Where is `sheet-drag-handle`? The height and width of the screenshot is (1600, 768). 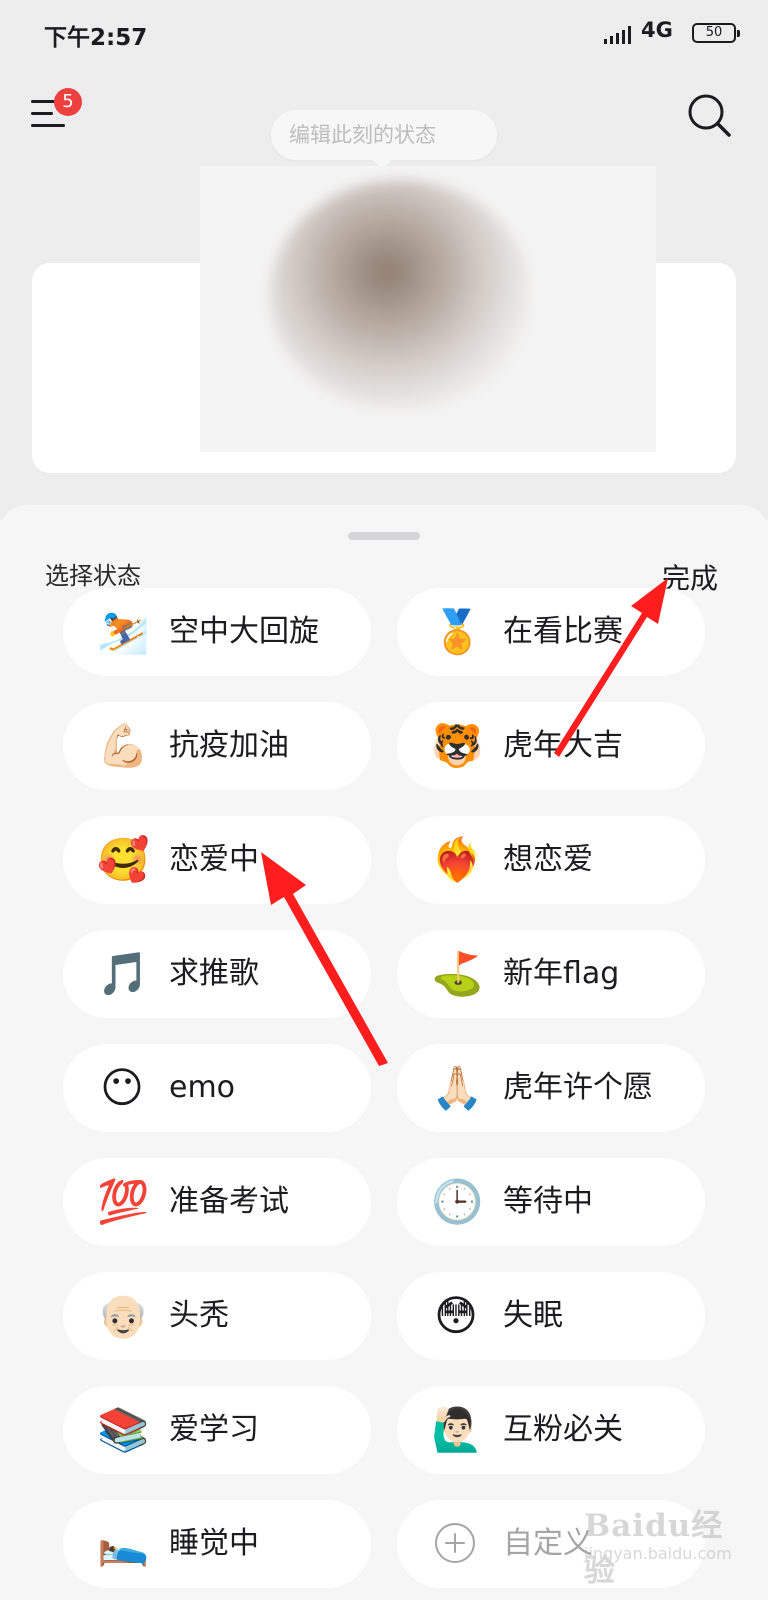 sheet-drag-handle is located at coordinates (384, 536).